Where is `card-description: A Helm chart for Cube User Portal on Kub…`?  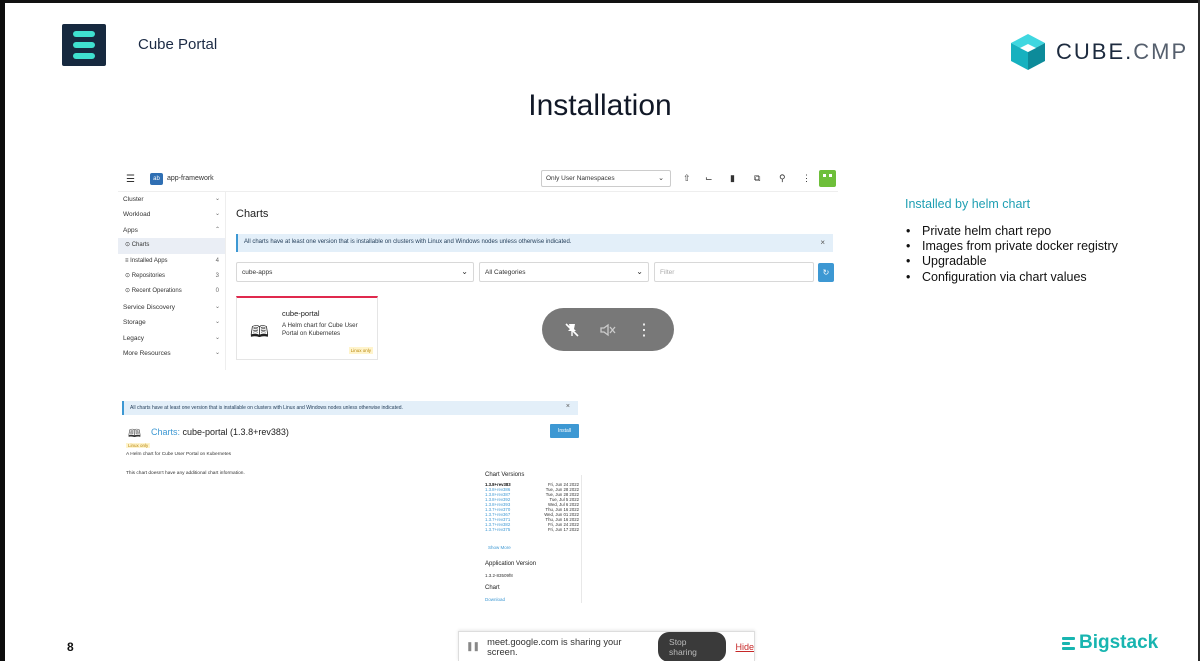 card-description: A Helm chart for Cube User Portal on Kub… is located at coordinates (320, 329).